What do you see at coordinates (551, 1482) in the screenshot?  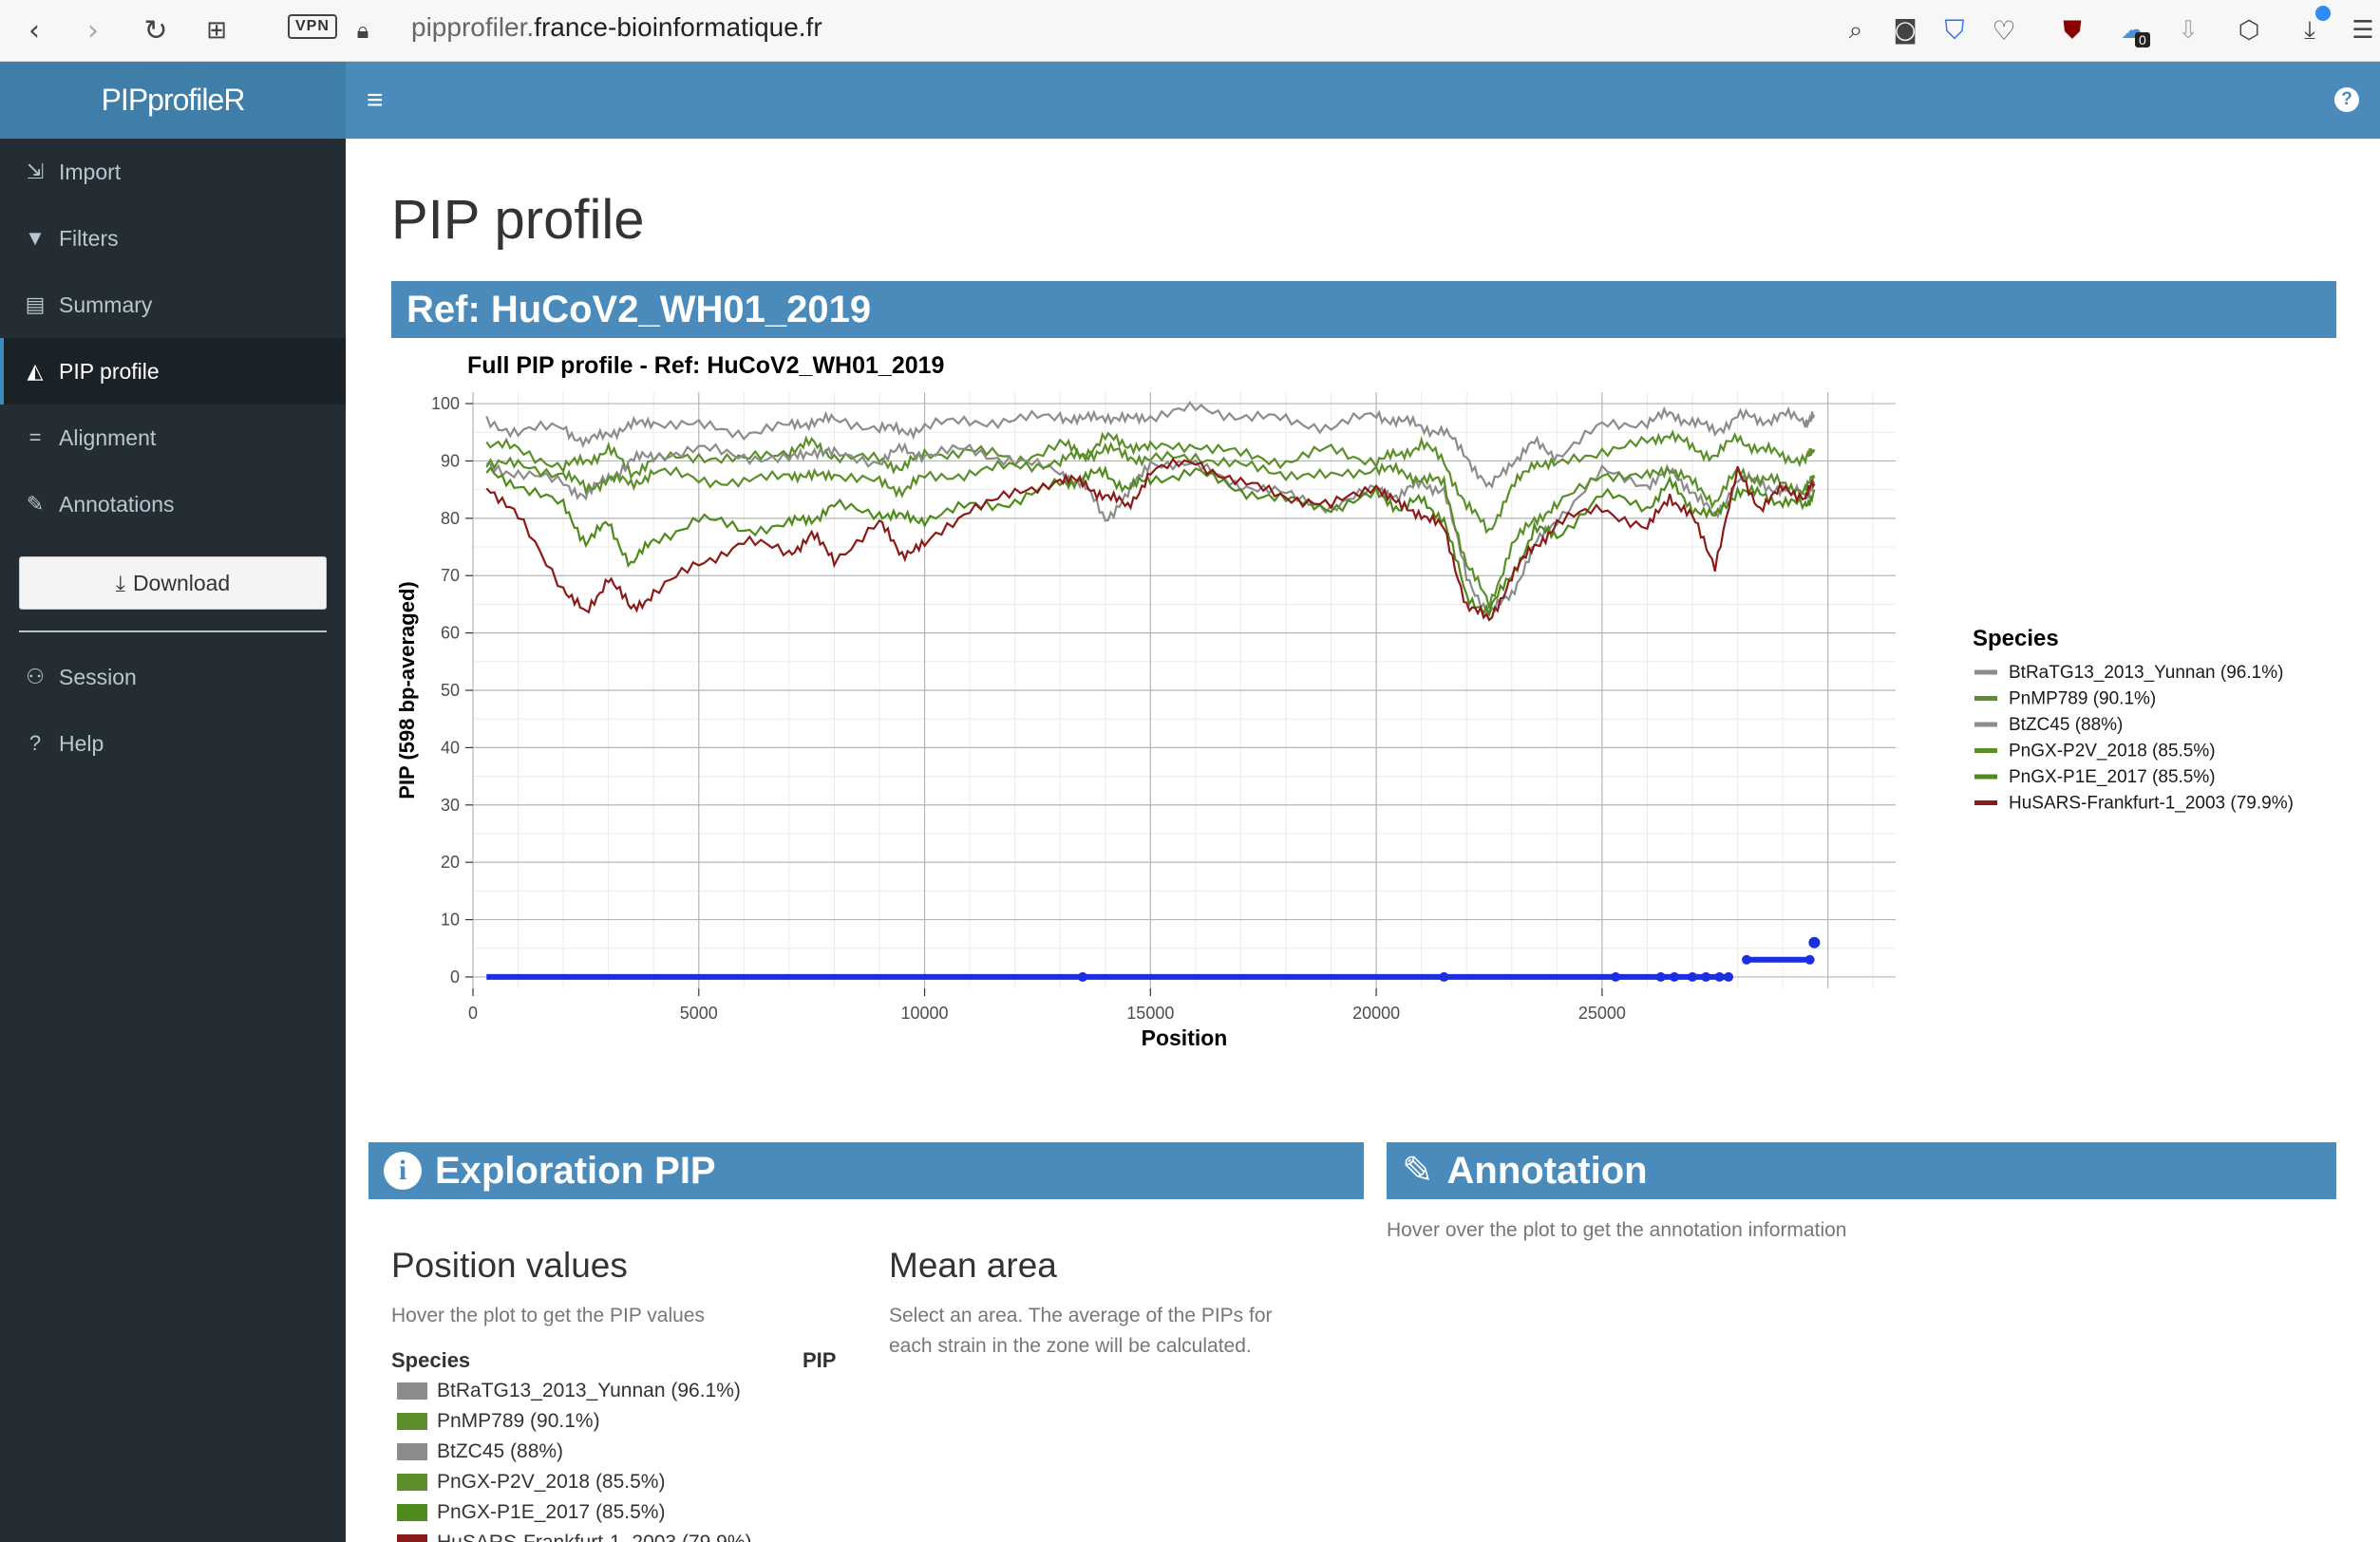 I see `species-name: PnGX-P2V_2018 (85.5%)` at bounding box center [551, 1482].